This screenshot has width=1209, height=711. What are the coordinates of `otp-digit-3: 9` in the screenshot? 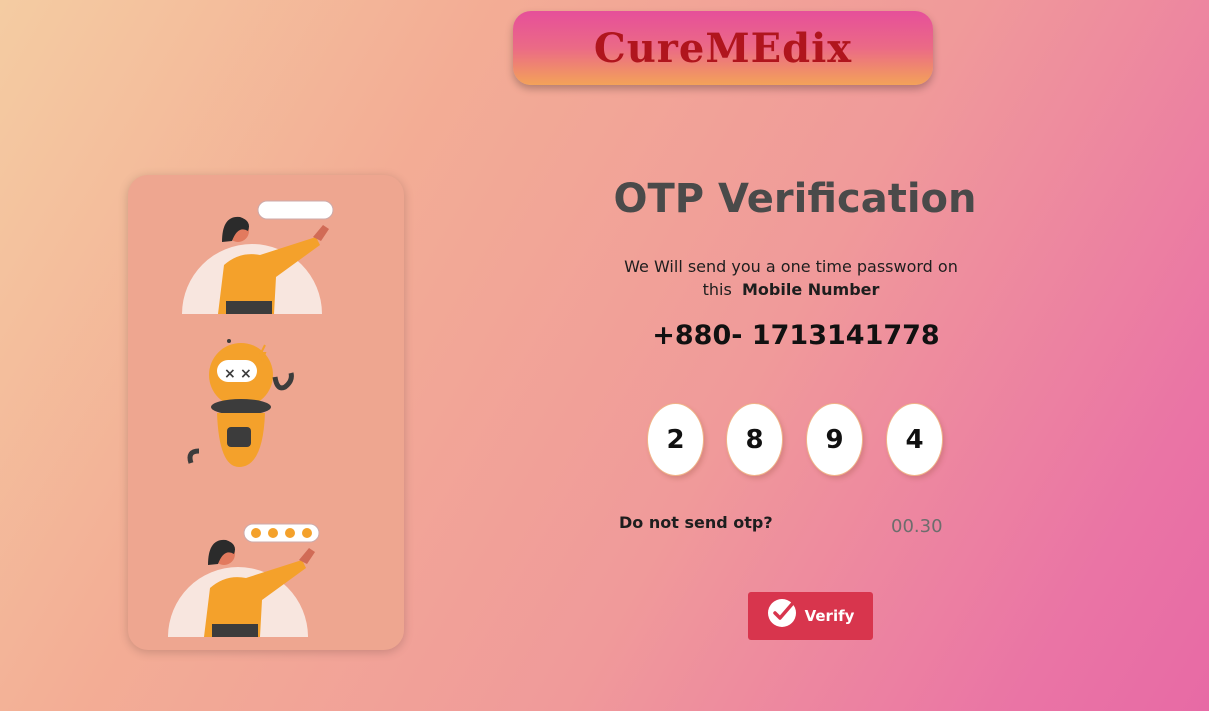 It's located at (834, 439).